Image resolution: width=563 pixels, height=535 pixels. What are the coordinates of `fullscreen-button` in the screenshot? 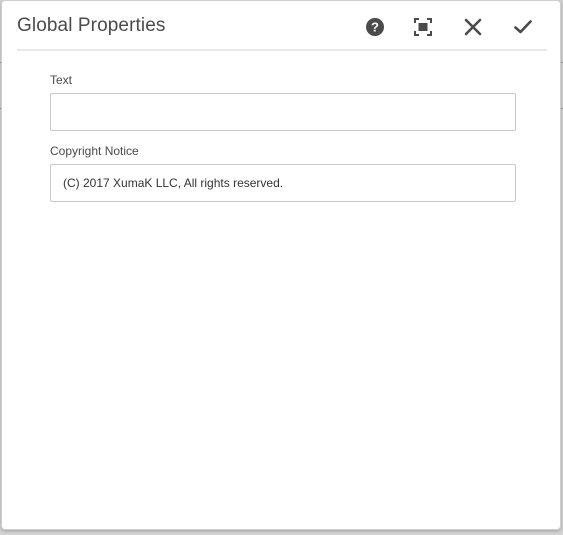 It's located at (423, 27).